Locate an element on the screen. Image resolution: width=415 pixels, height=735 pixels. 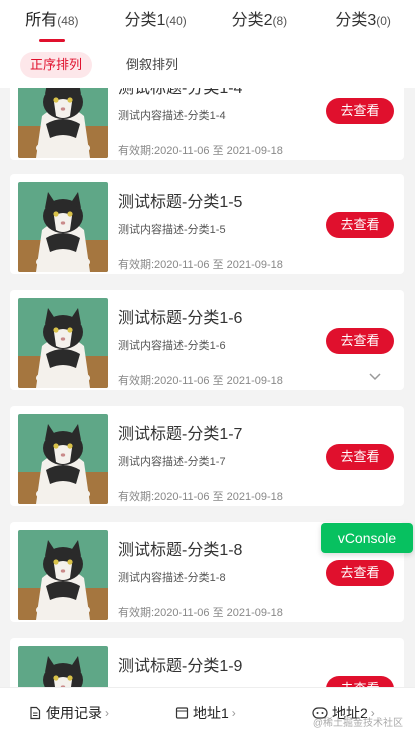
card-title: 测试标题-分类1-5 is located at coordinates (180, 202).